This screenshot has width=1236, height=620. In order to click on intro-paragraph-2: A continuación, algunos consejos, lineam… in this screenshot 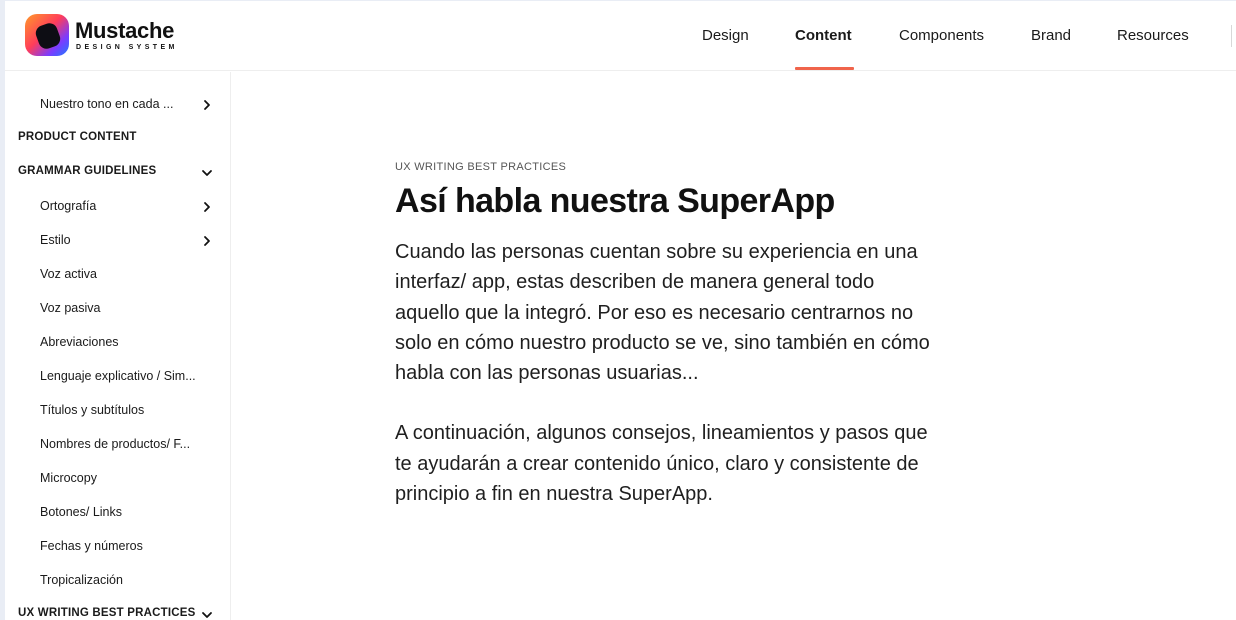, I will do `click(661, 464)`.